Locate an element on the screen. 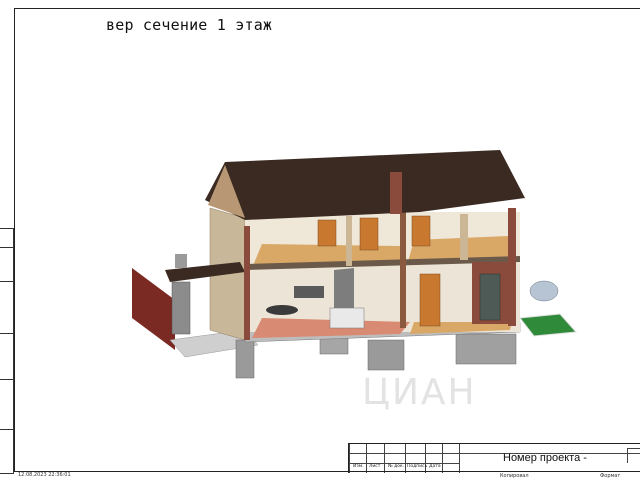  sheet-number-cell is located at coordinates (633, 455).